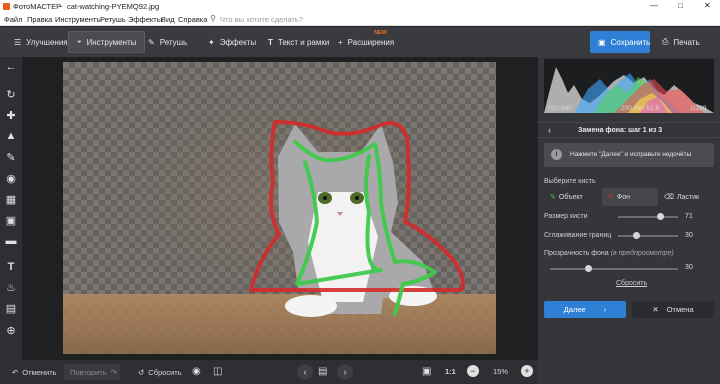  Describe the element at coordinates (648, 217) in the screenshot. I see `brush-size-slider` at that location.